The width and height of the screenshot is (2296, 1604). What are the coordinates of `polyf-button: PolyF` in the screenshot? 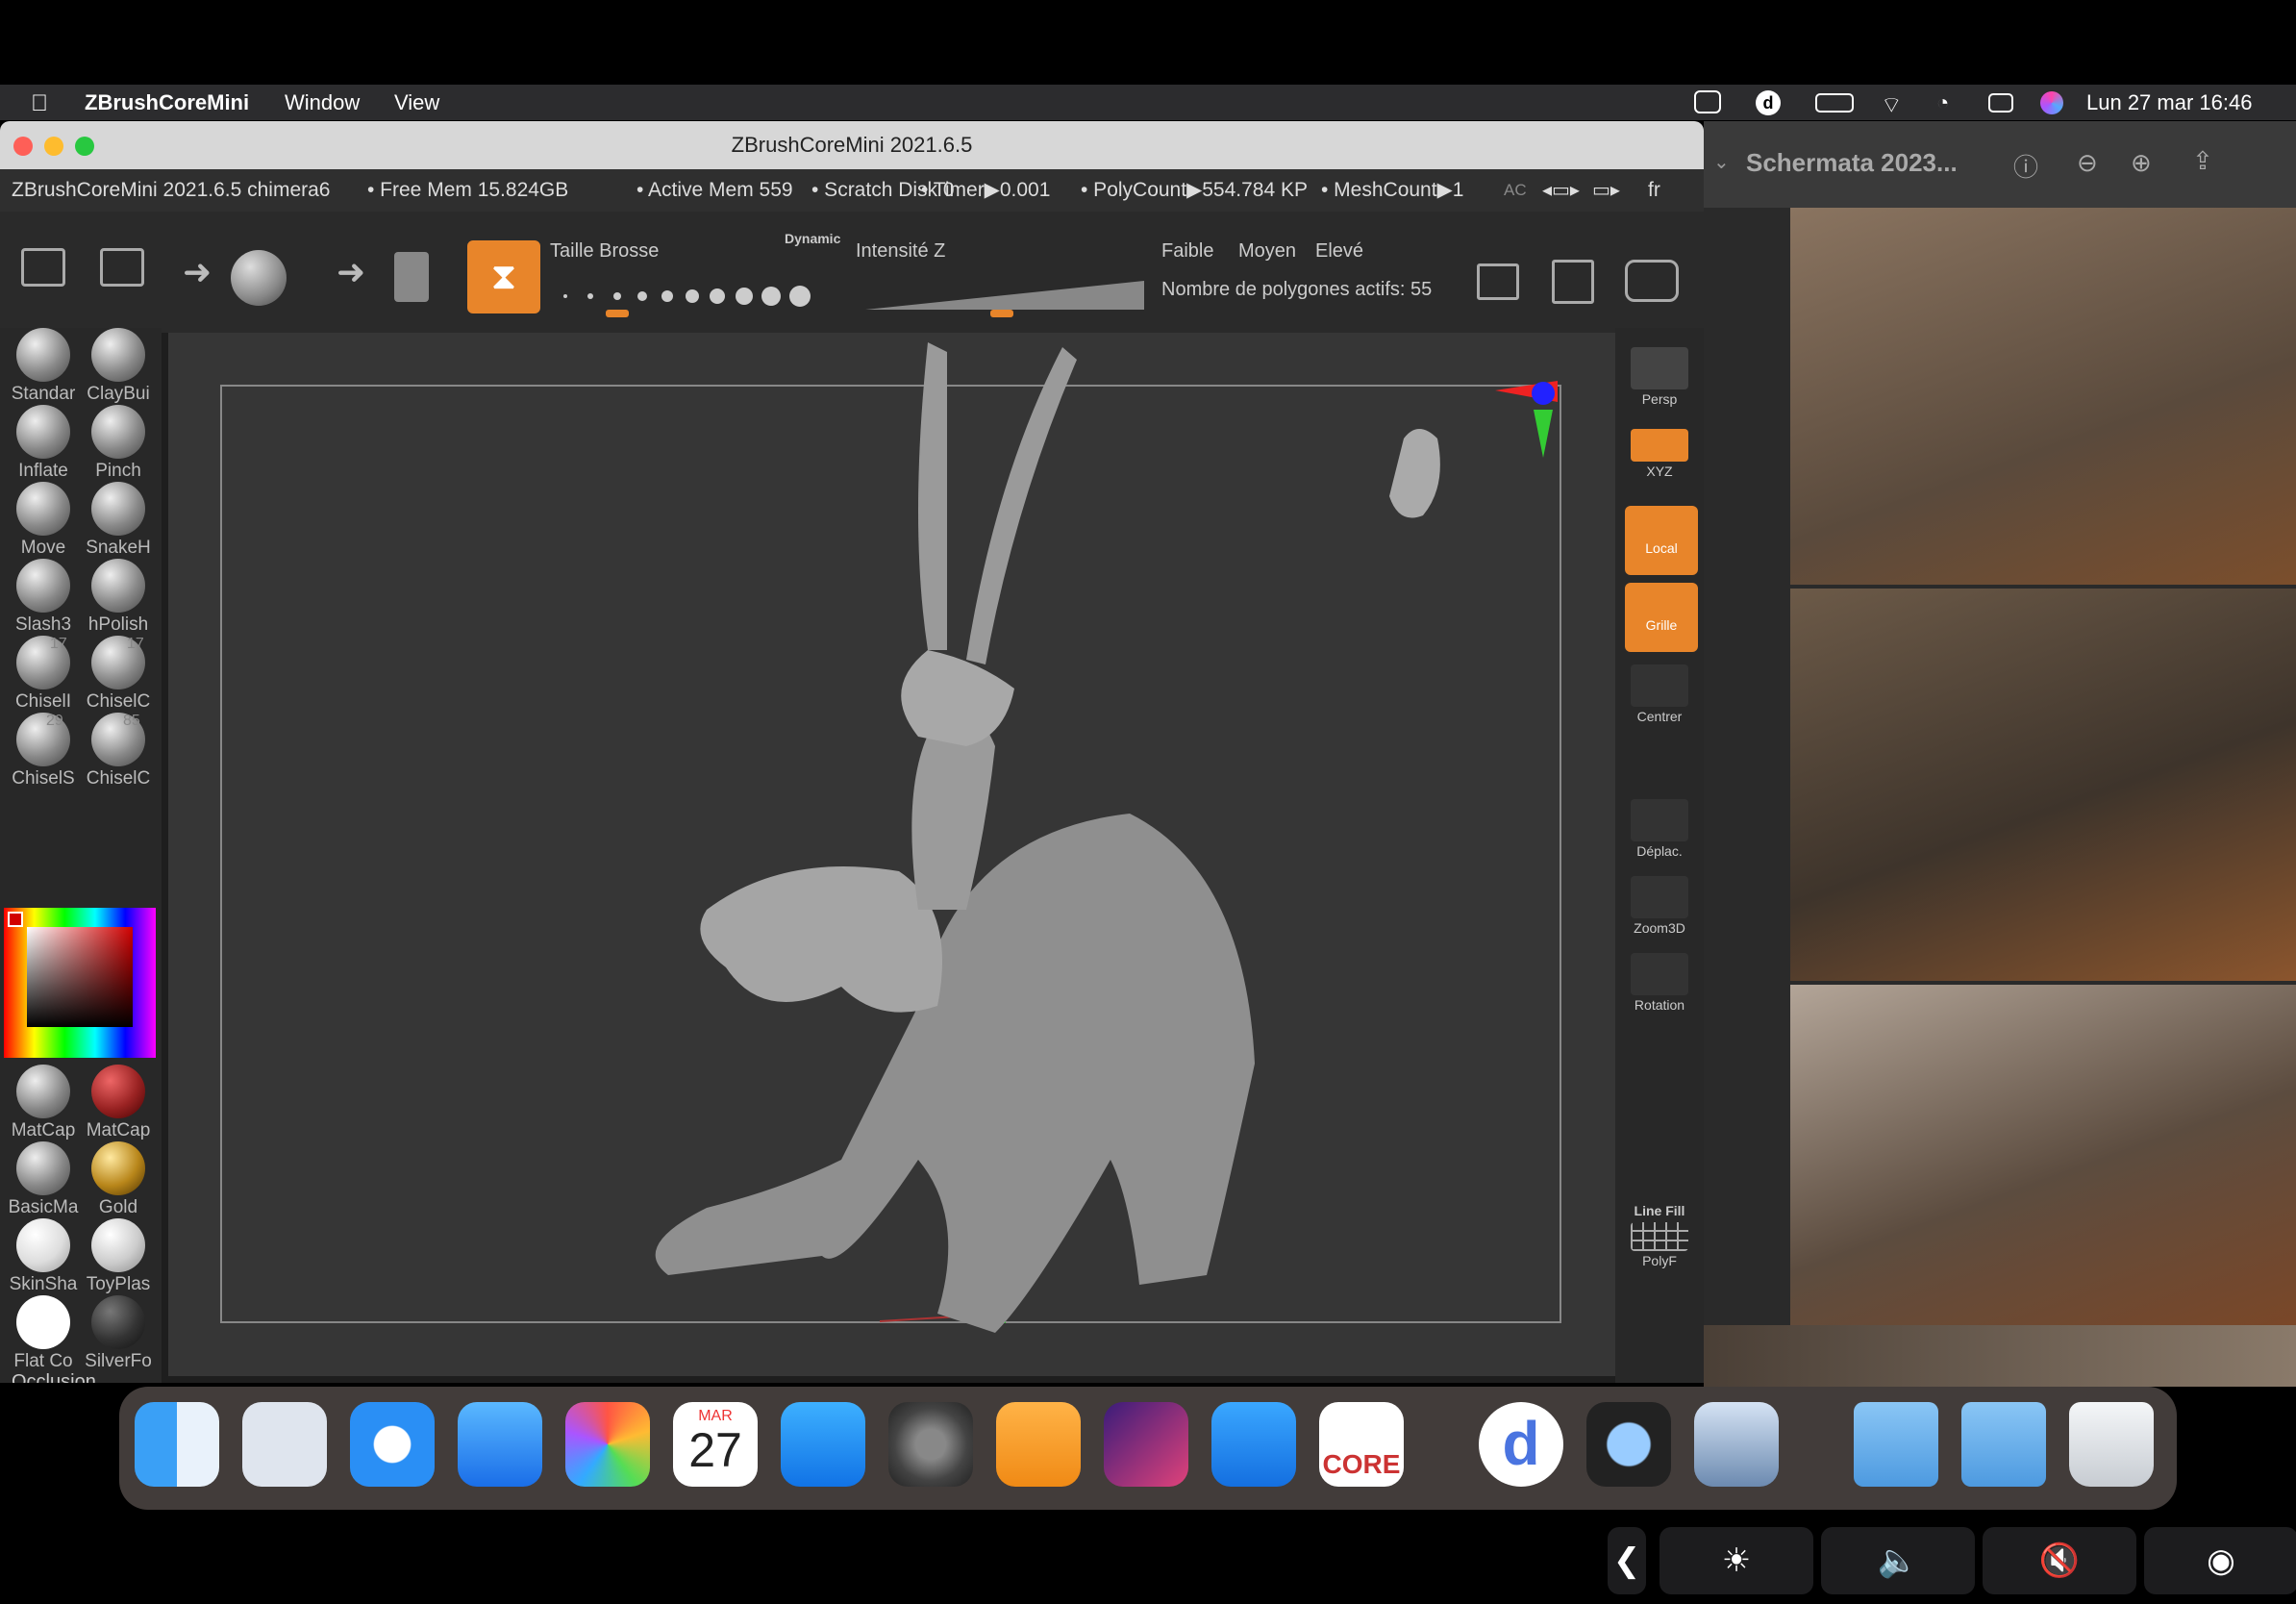 It's located at (1659, 1245).